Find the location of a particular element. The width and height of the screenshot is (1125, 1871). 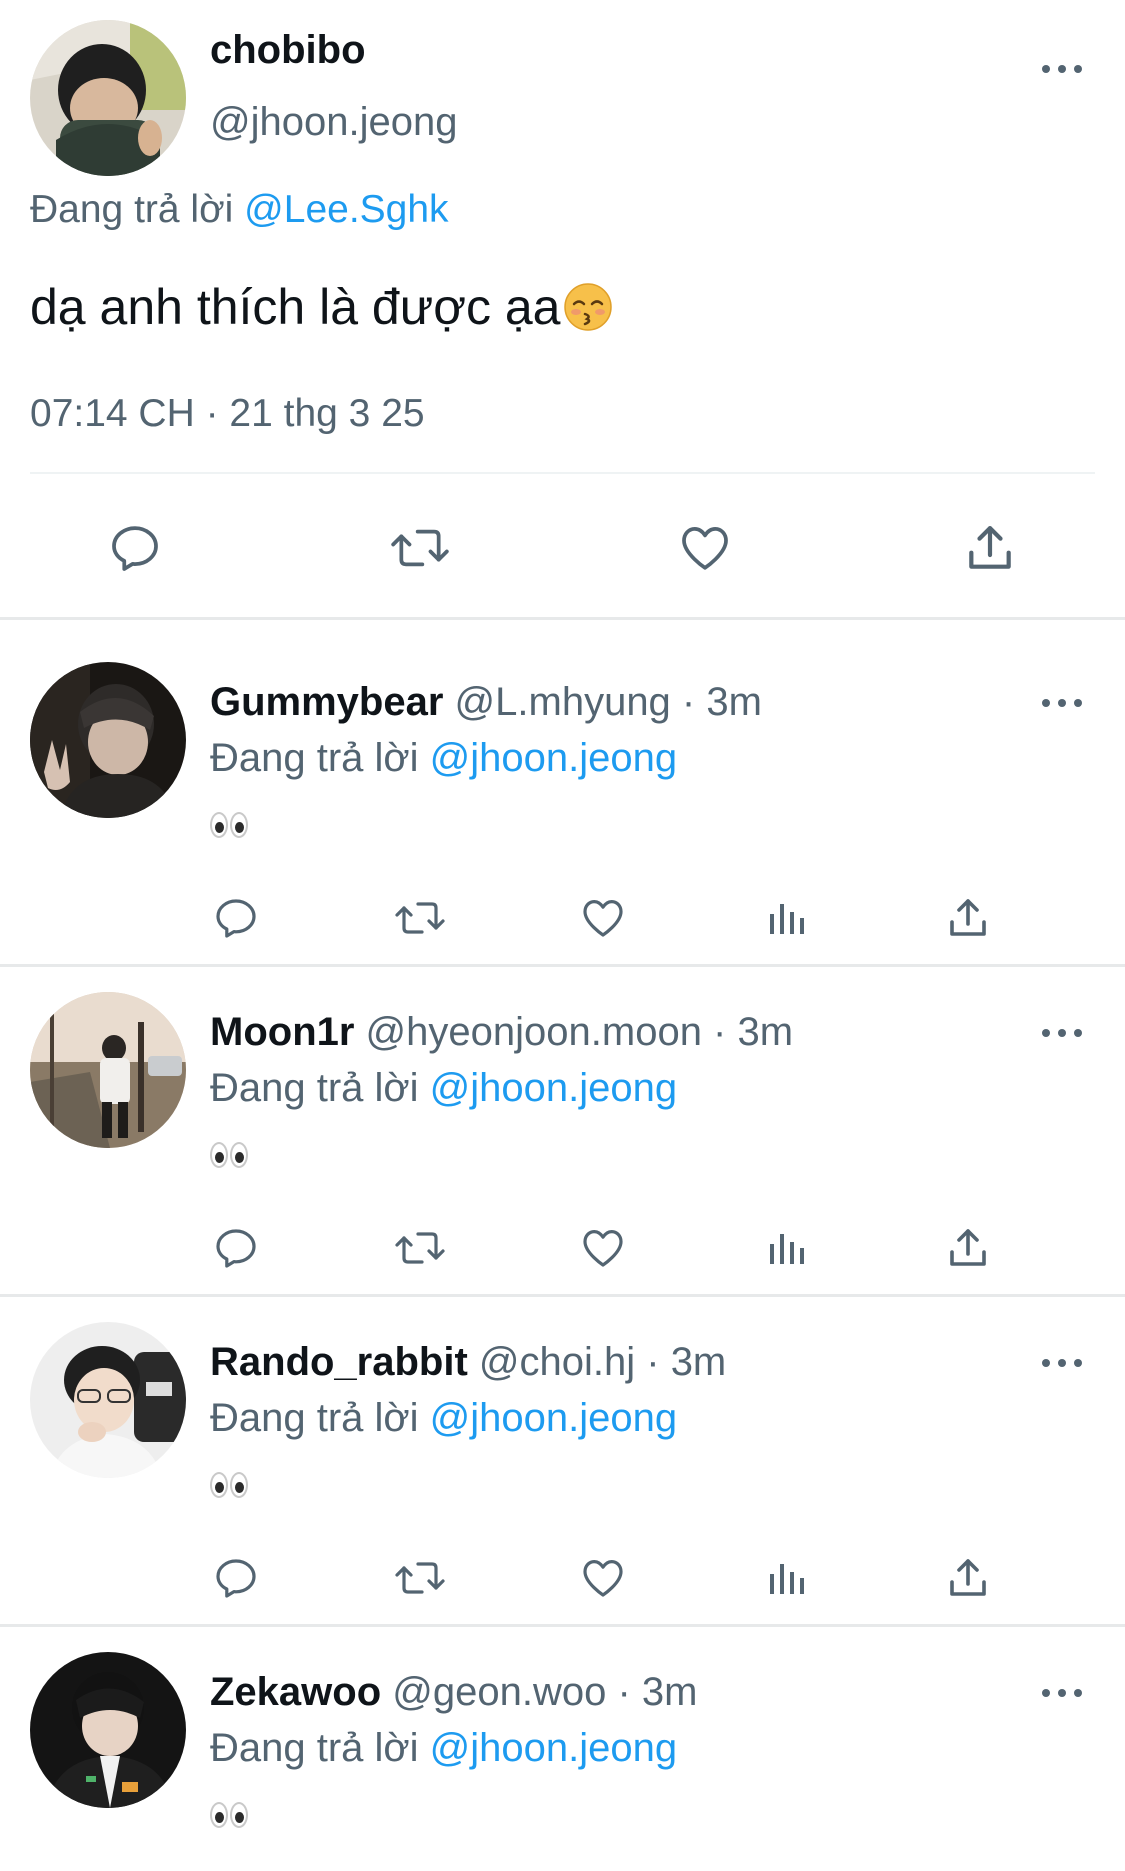

divider is located at coordinates (562, 473).